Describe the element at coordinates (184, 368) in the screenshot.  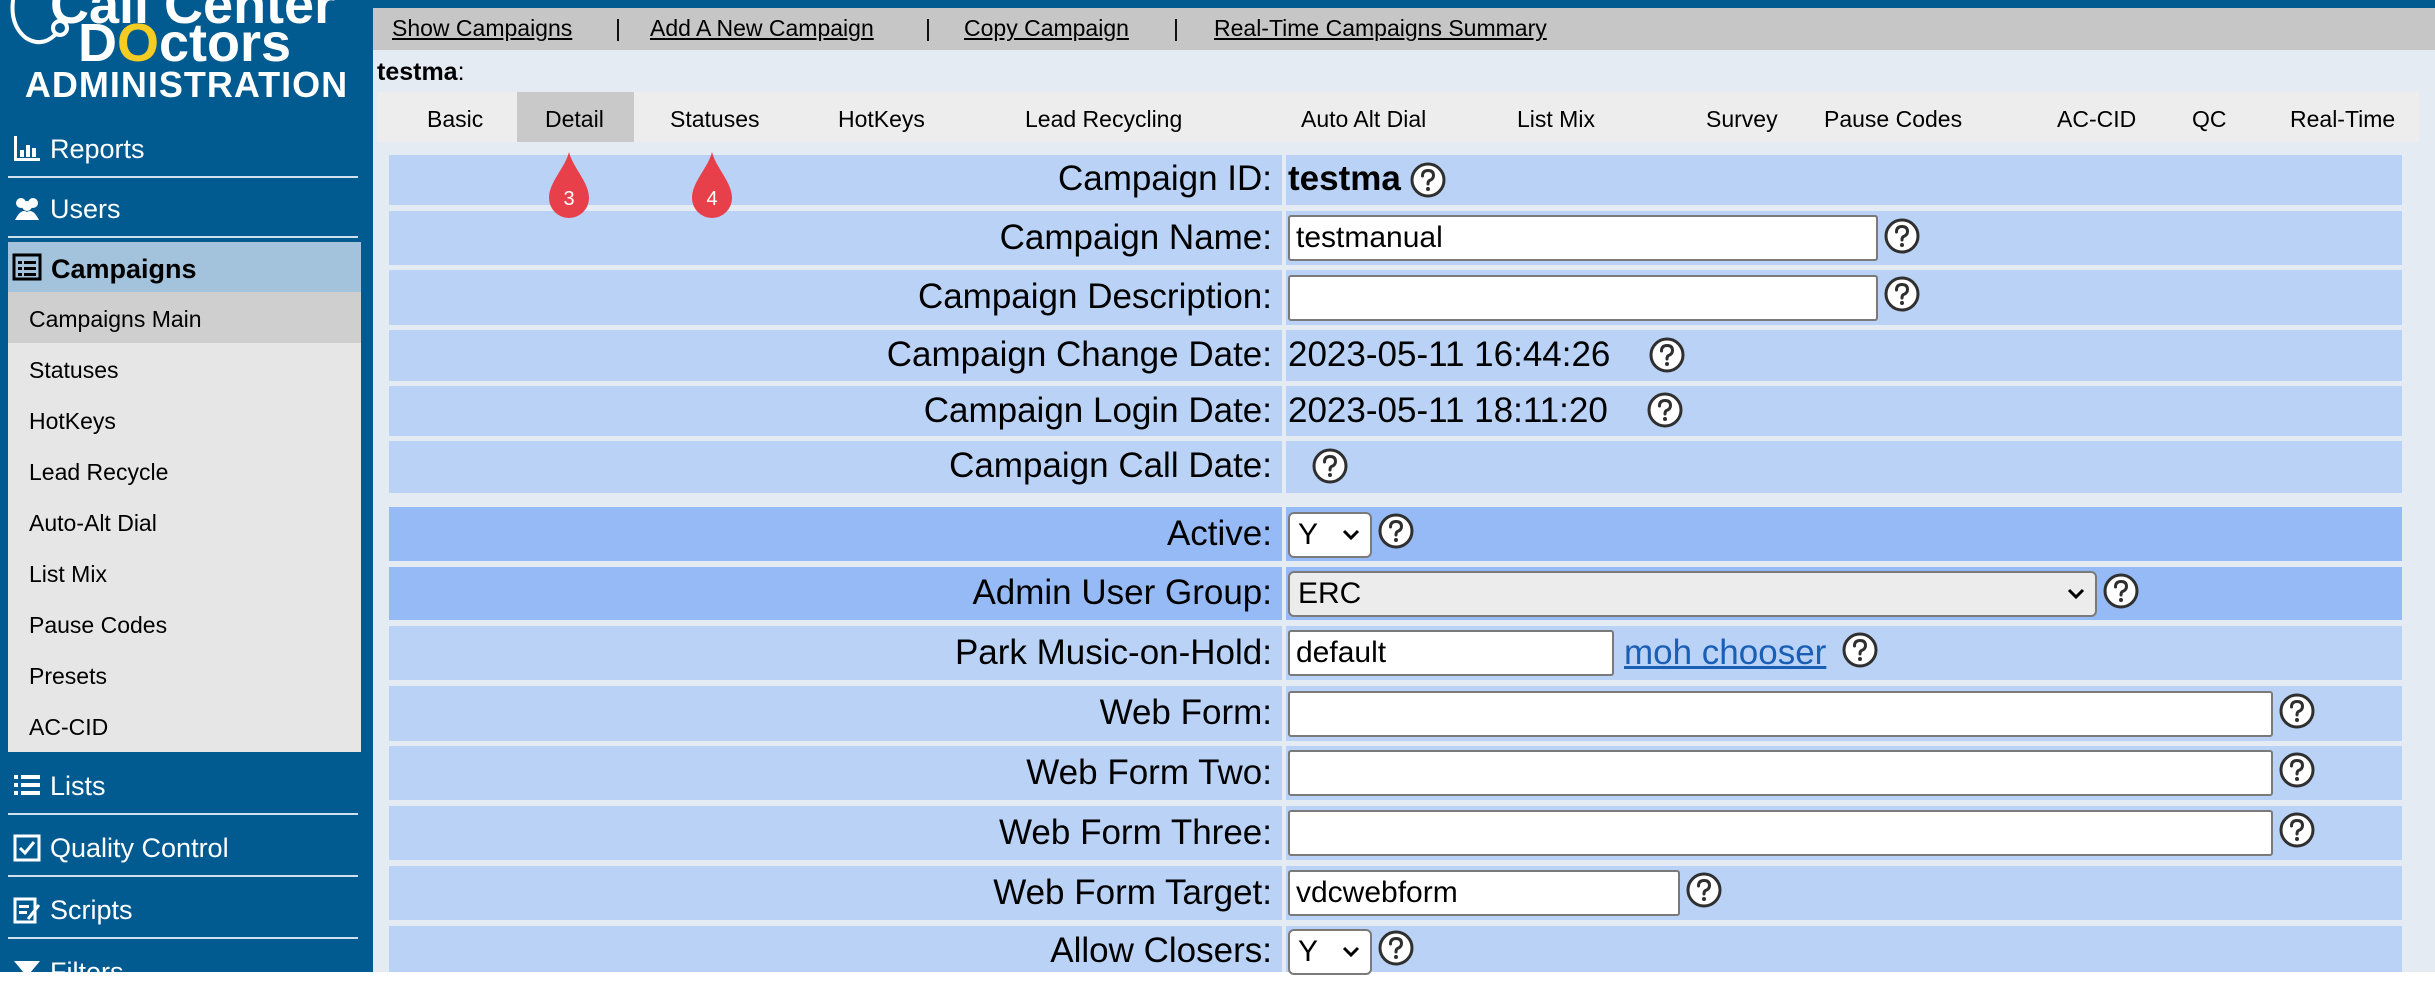
I see `submenu-statuses: Statuses` at that location.